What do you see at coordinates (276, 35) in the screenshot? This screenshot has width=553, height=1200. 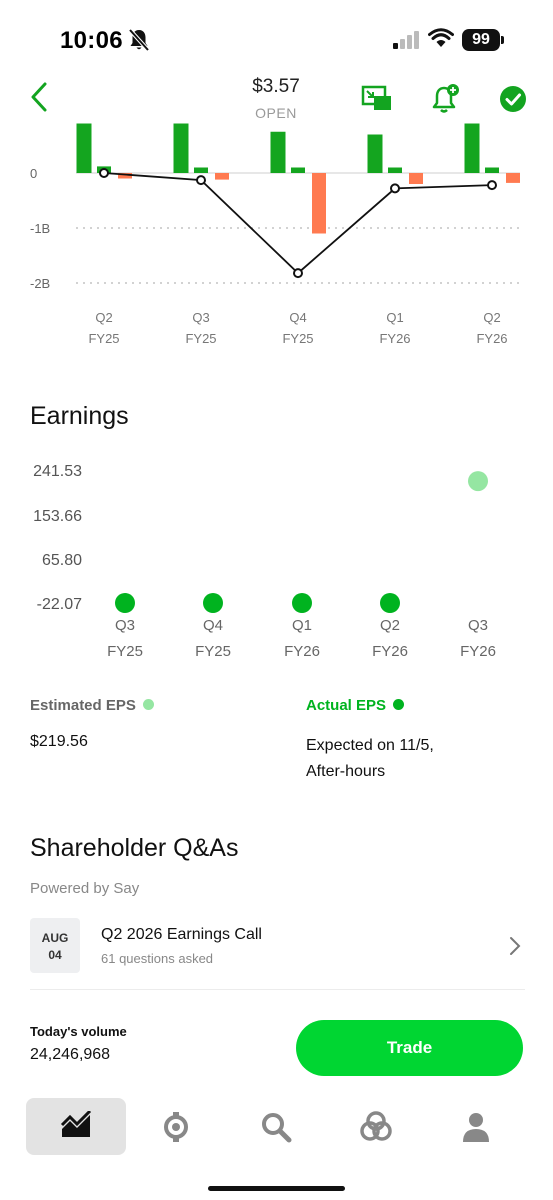 I see `status-bar: 10:06 99` at bounding box center [276, 35].